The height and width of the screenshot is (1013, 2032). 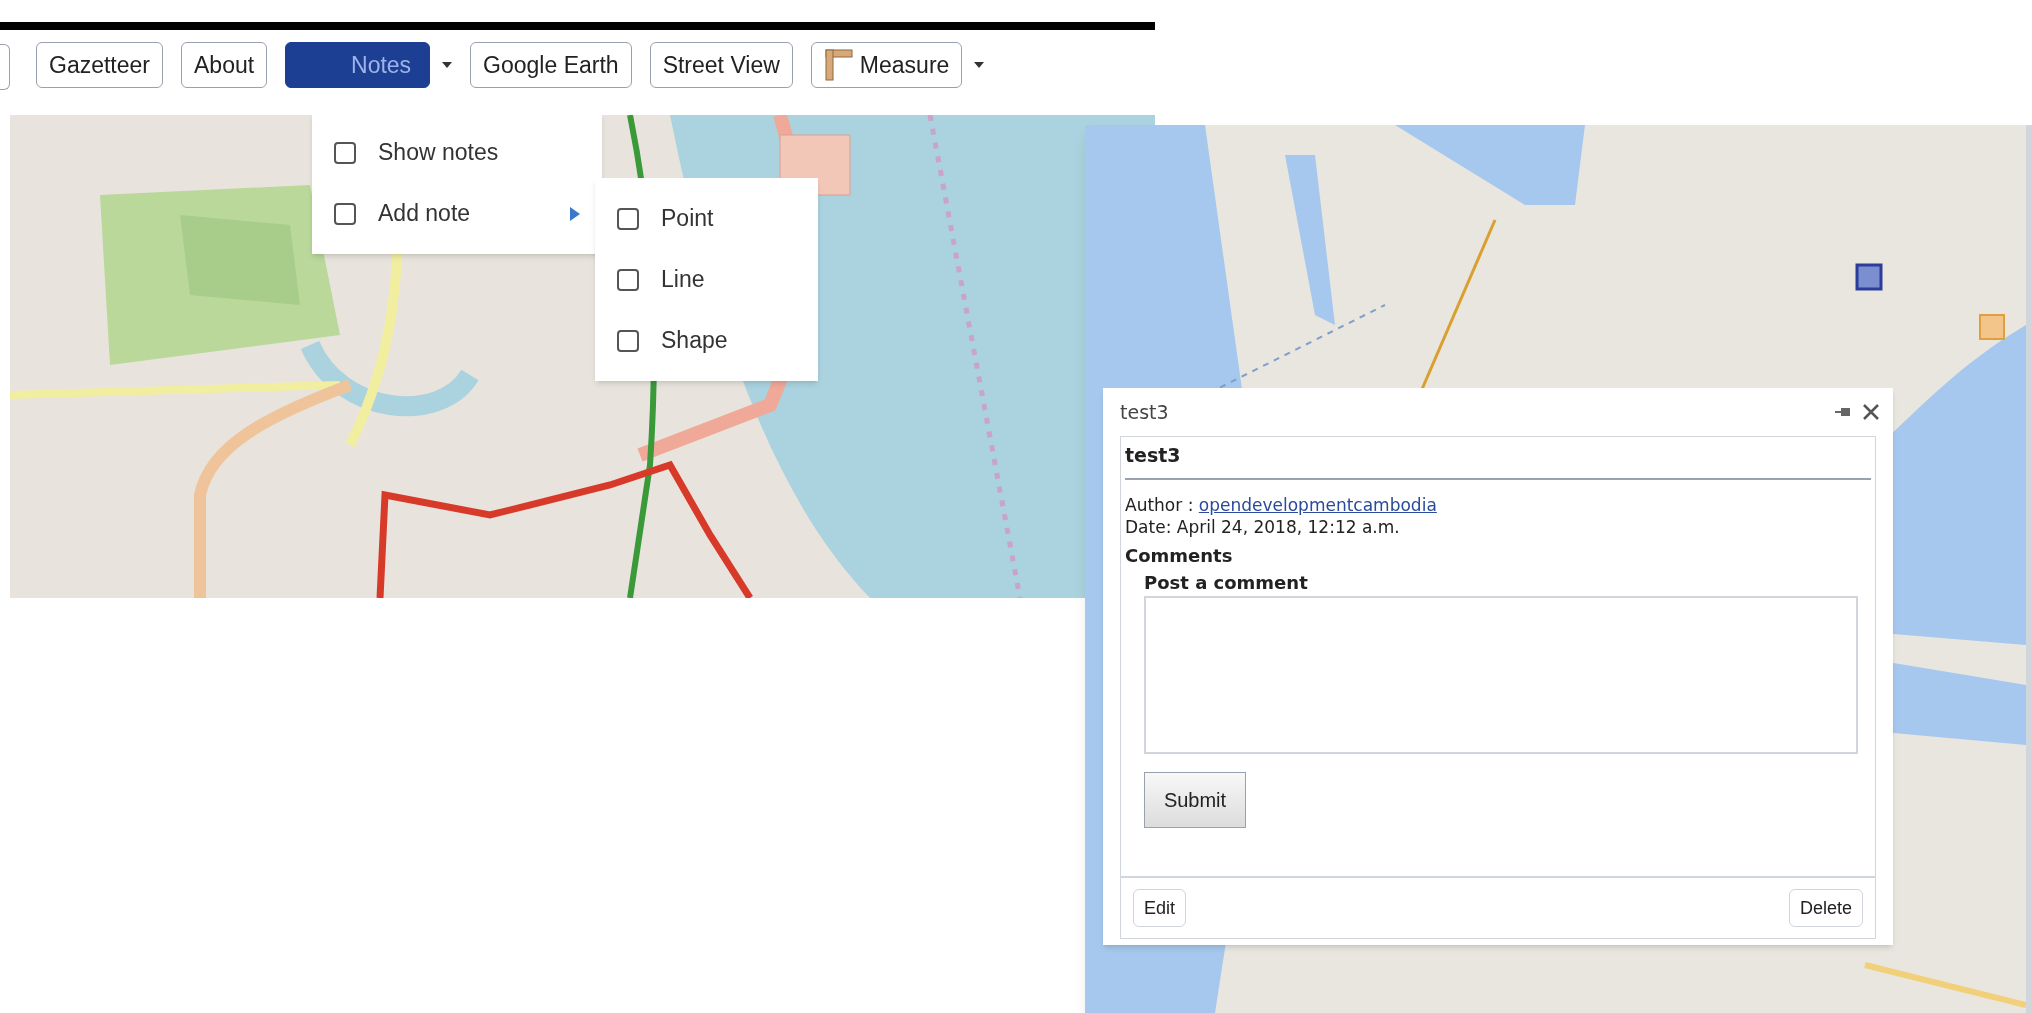 What do you see at coordinates (463, 213) in the screenshot?
I see `menu-item: Add note` at bounding box center [463, 213].